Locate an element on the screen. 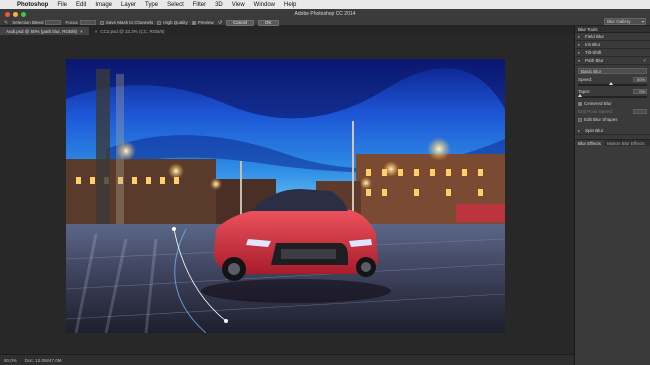 Image resolution: width=650 pixels, height=365 pixels. tool-label: Tilt-Shift is located at coordinates (593, 52).